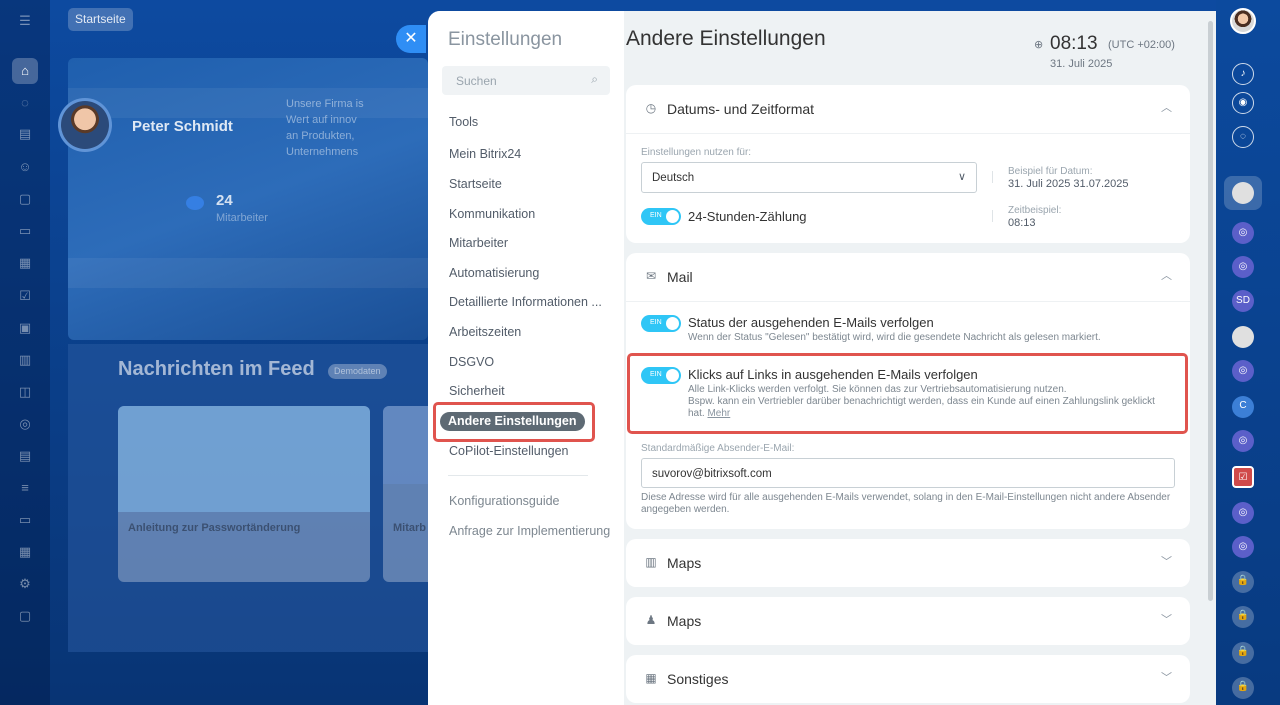  What do you see at coordinates (504, 501) in the screenshot?
I see `nav-item-konfigurationsguide: Konfigurationsguide` at bounding box center [504, 501].